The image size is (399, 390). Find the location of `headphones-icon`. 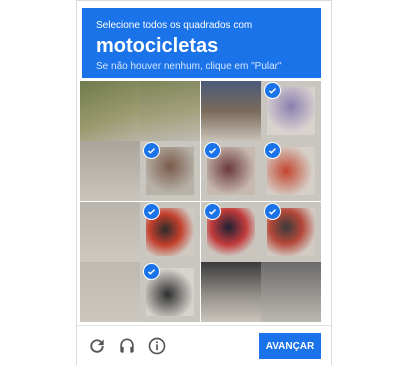

headphones-icon is located at coordinates (127, 346).